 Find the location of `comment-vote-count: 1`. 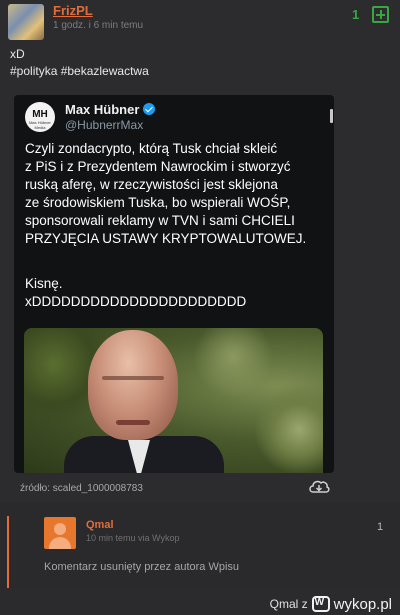

comment-vote-count: 1 is located at coordinates (380, 527).